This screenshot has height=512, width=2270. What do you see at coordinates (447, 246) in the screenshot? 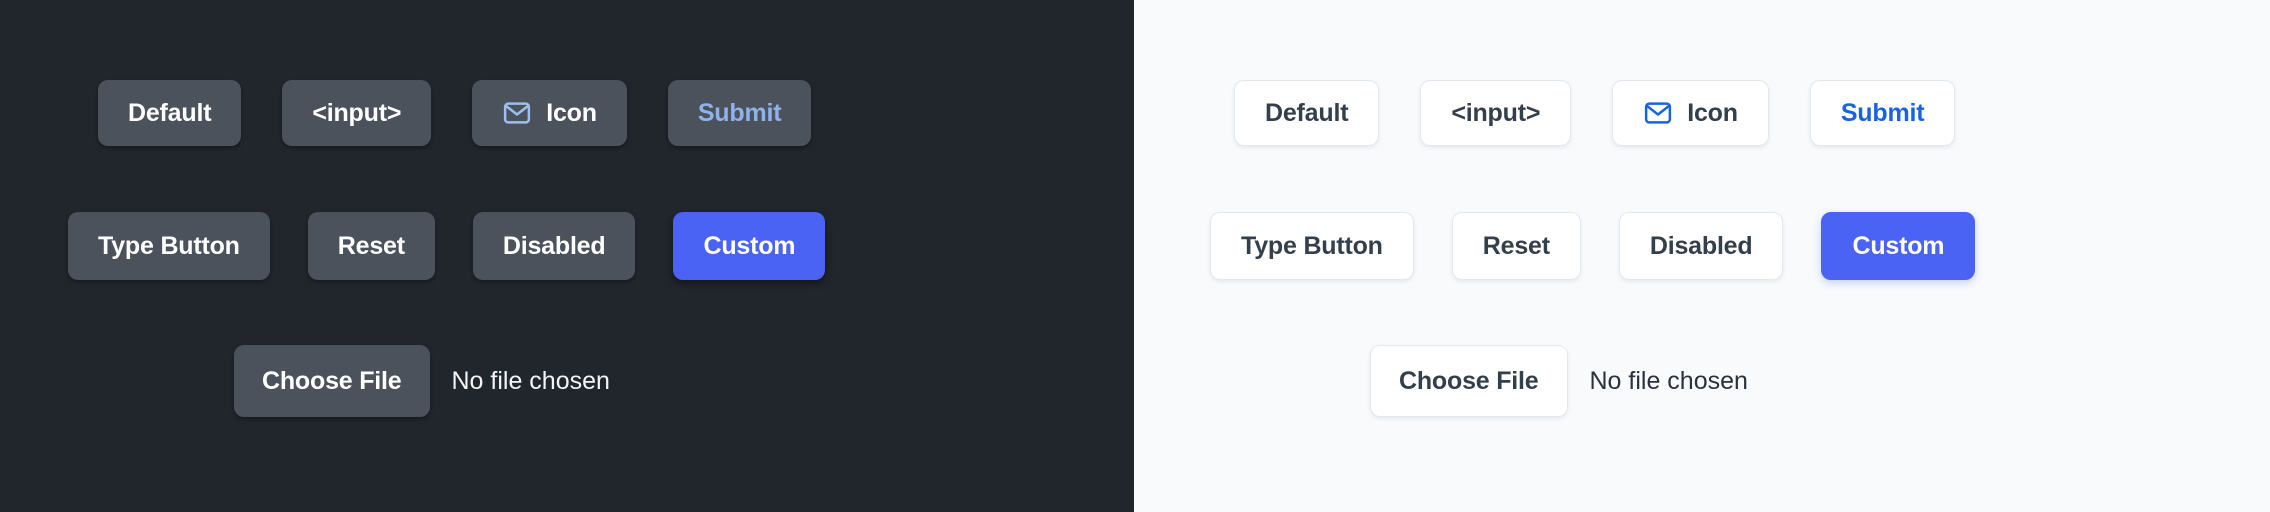
I see `dark-button-row-2: Type Button Reset Disabled Custom` at bounding box center [447, 246].